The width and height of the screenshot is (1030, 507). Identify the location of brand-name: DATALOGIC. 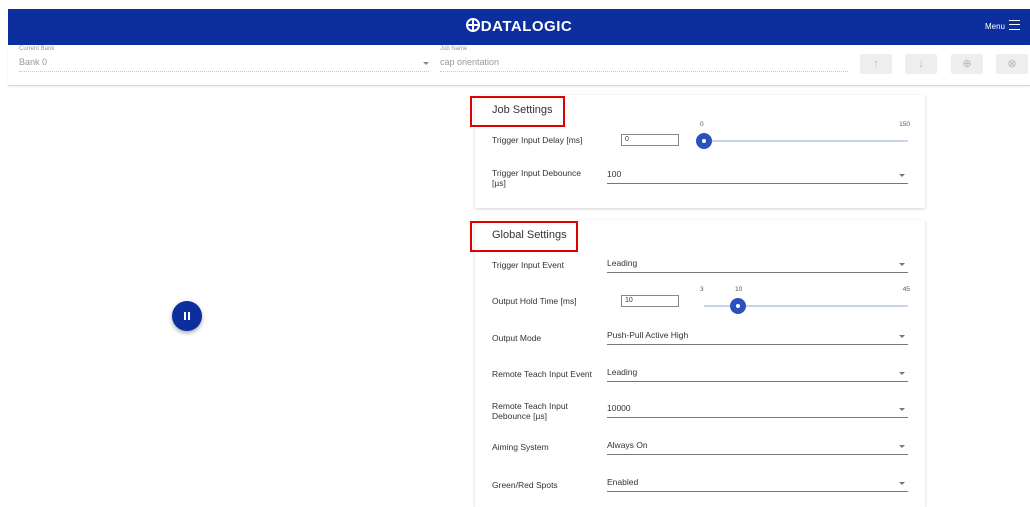
(526, 26).